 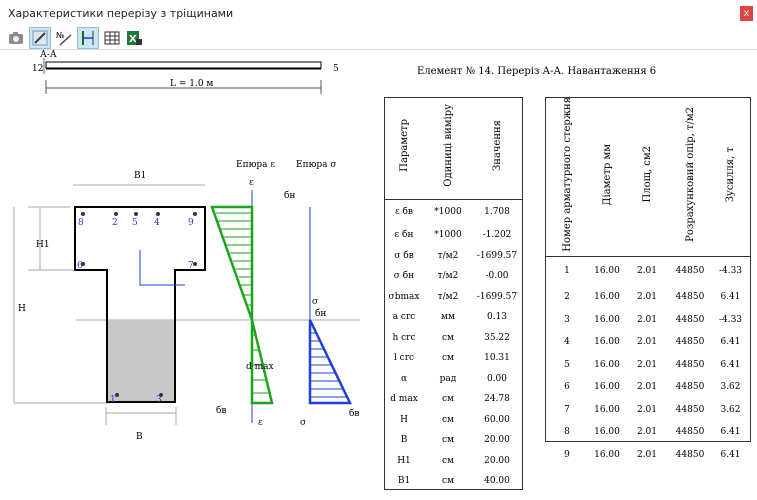 I want to click on param-name-cell: σ бн, so click(x=404, y=276).